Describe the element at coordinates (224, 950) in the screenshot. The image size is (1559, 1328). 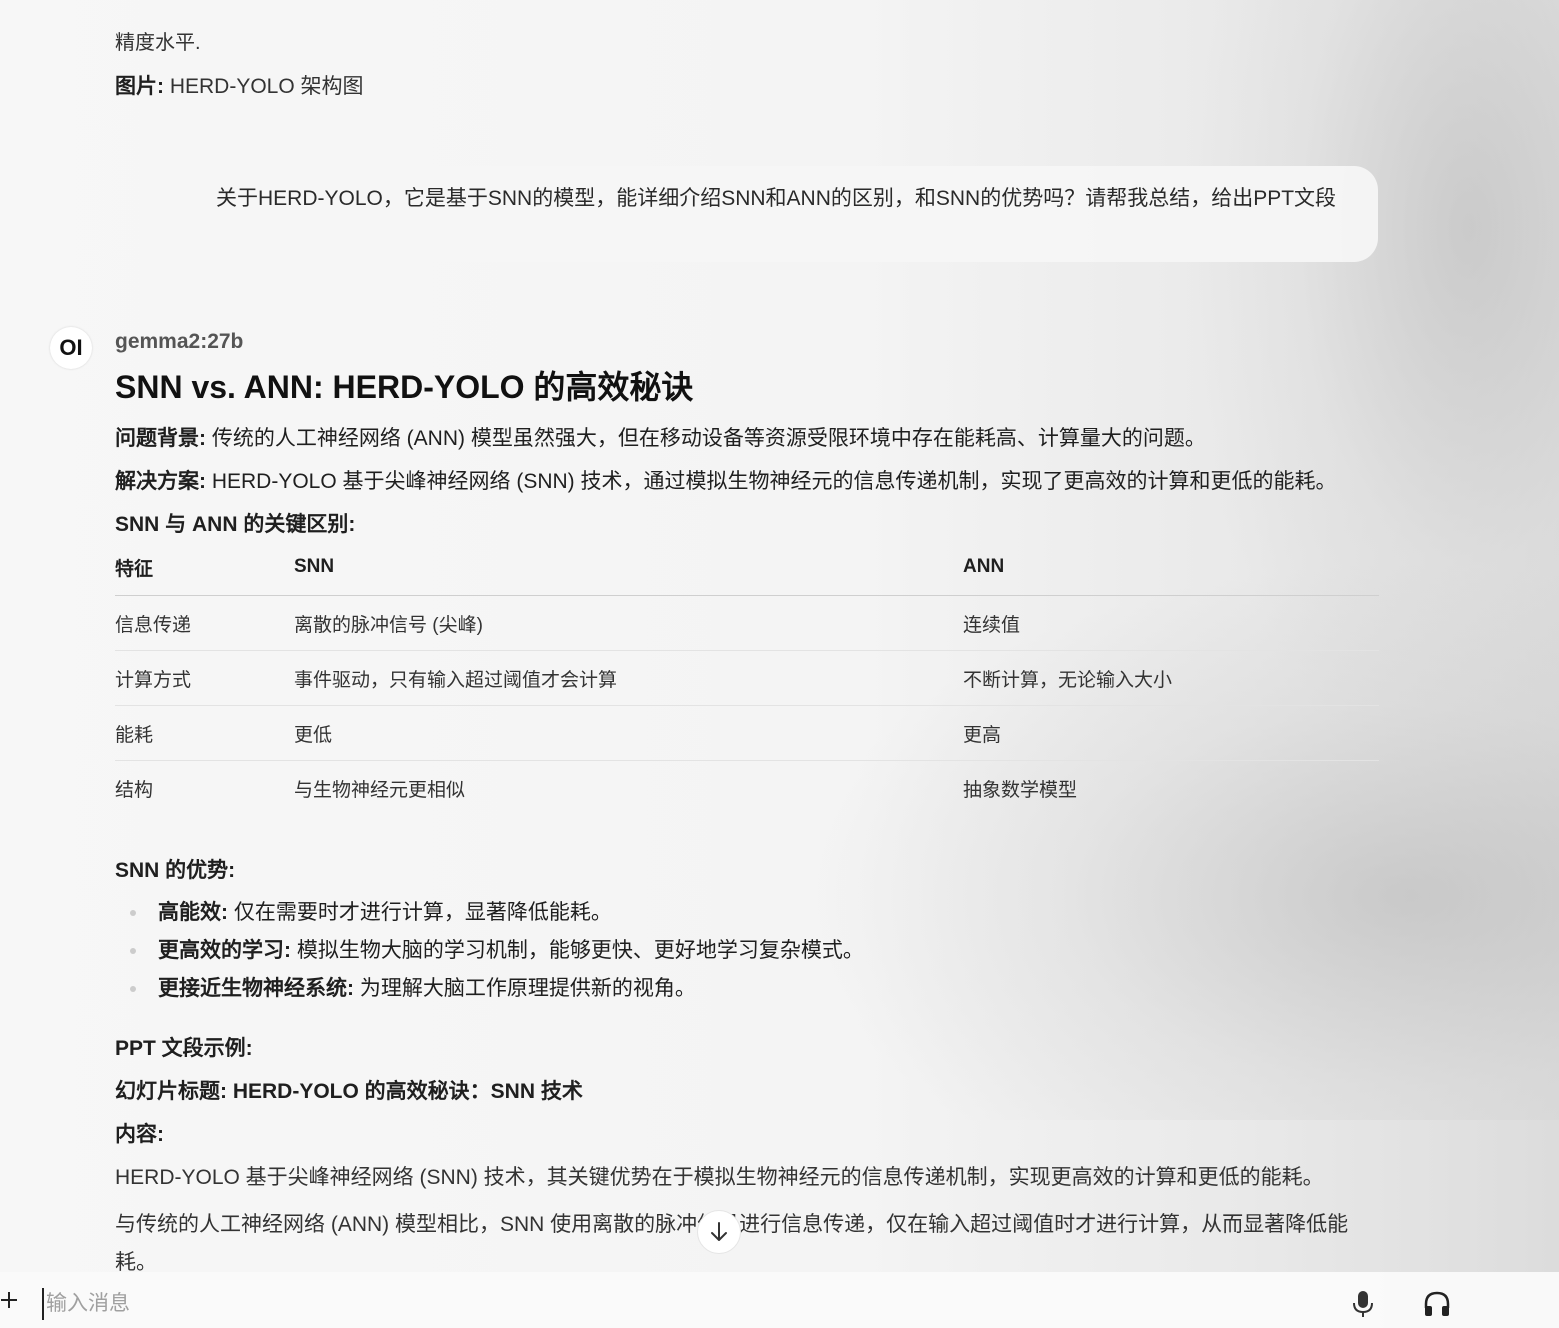
I see `advantage-label: 更高效的学习:` at that location.